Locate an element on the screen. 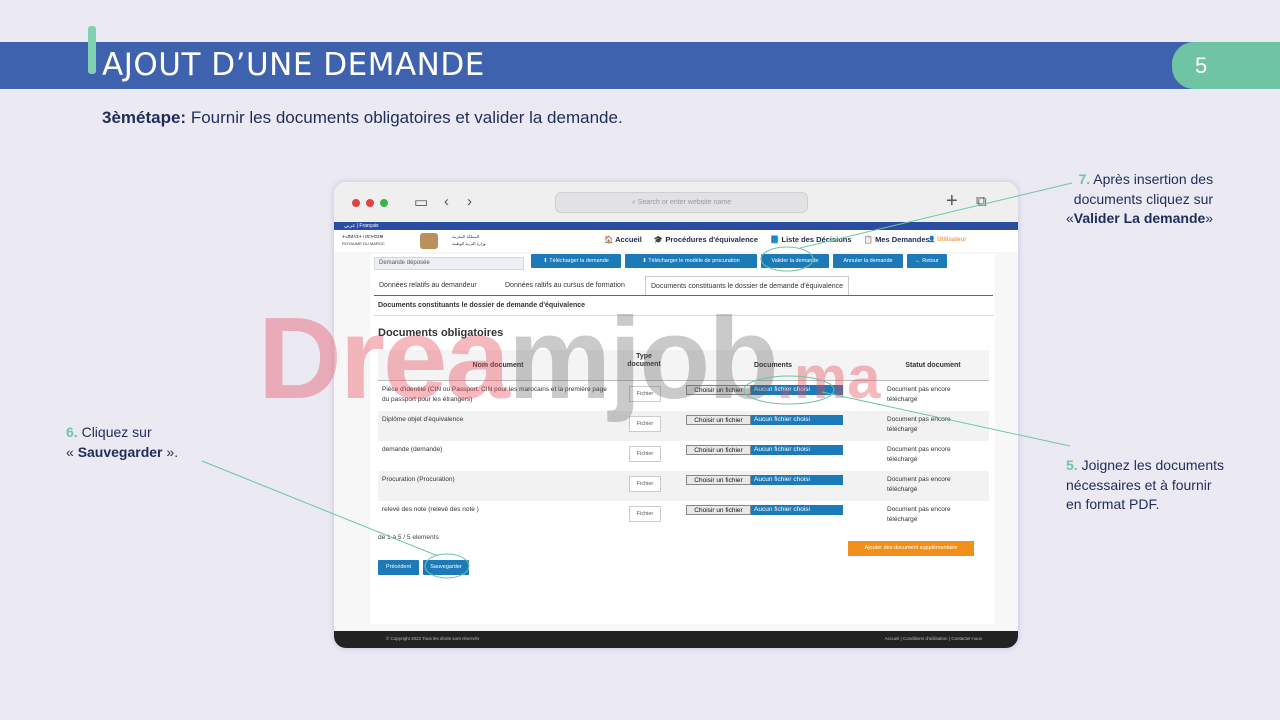 This screenshot has height=720, width=1280. watermark: Dreamjob.ma is located at coordinates (569, 368).